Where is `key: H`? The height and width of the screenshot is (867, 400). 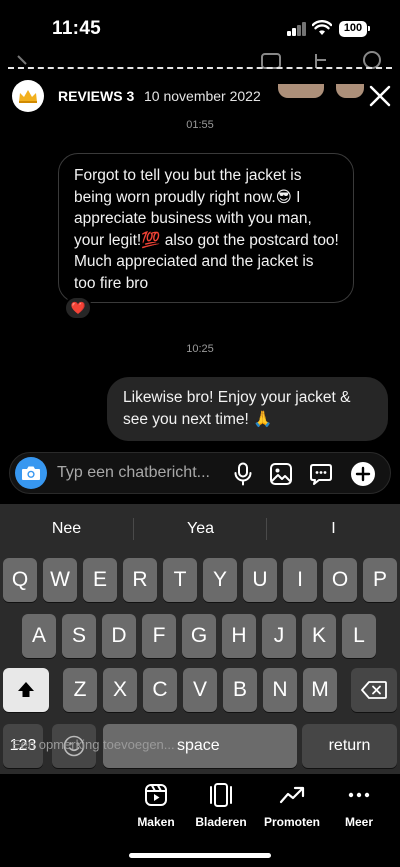 key: H is located at coordinates (239, 636).